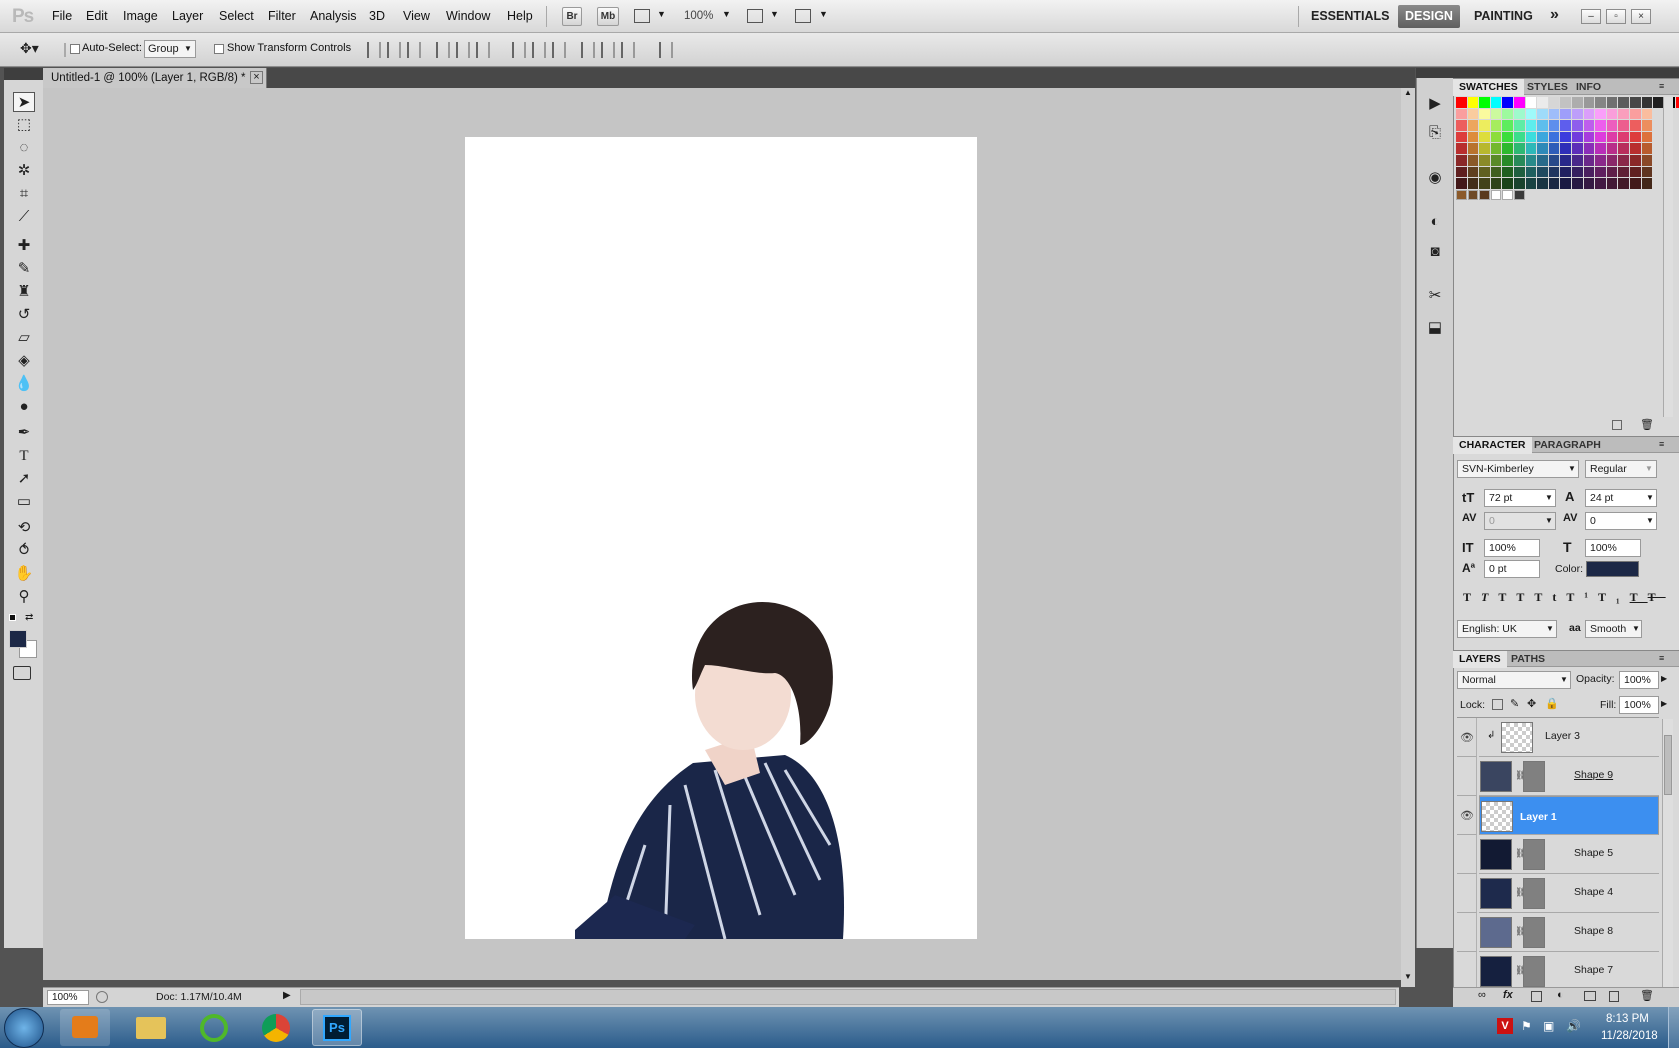 Image resolution: width=1679 pixels, height=1048 pixels. Describe the element at coordinates (24, 574) in the screenshot. I see `hand-tool-icon: ✋` at that location.